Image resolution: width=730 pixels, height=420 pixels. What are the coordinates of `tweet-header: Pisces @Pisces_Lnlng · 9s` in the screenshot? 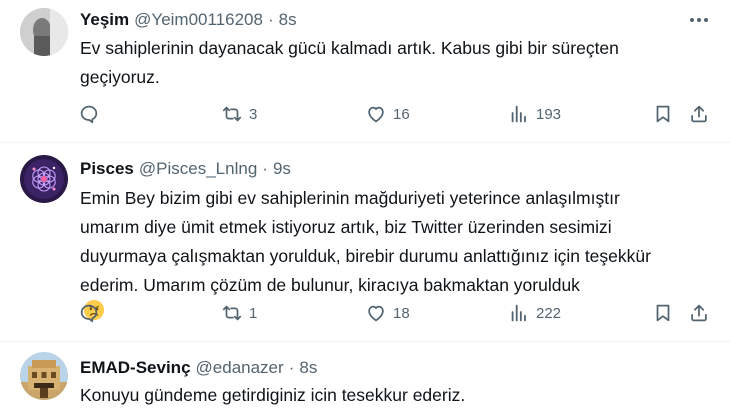 It's located at (185, 169).